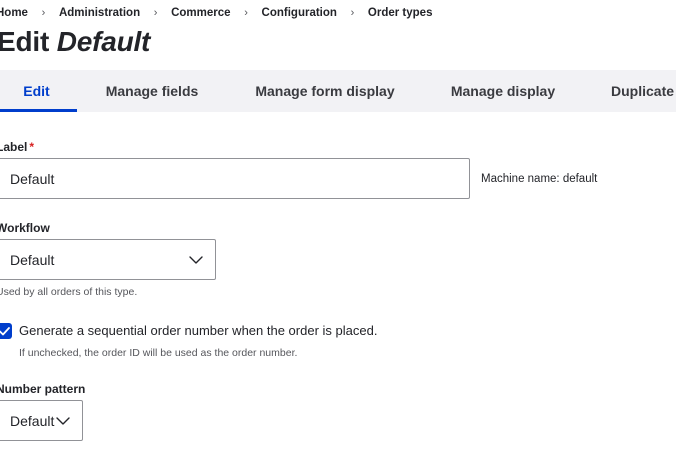 The image size is (676, 452). I want to click on label-input, so click(235, 178).